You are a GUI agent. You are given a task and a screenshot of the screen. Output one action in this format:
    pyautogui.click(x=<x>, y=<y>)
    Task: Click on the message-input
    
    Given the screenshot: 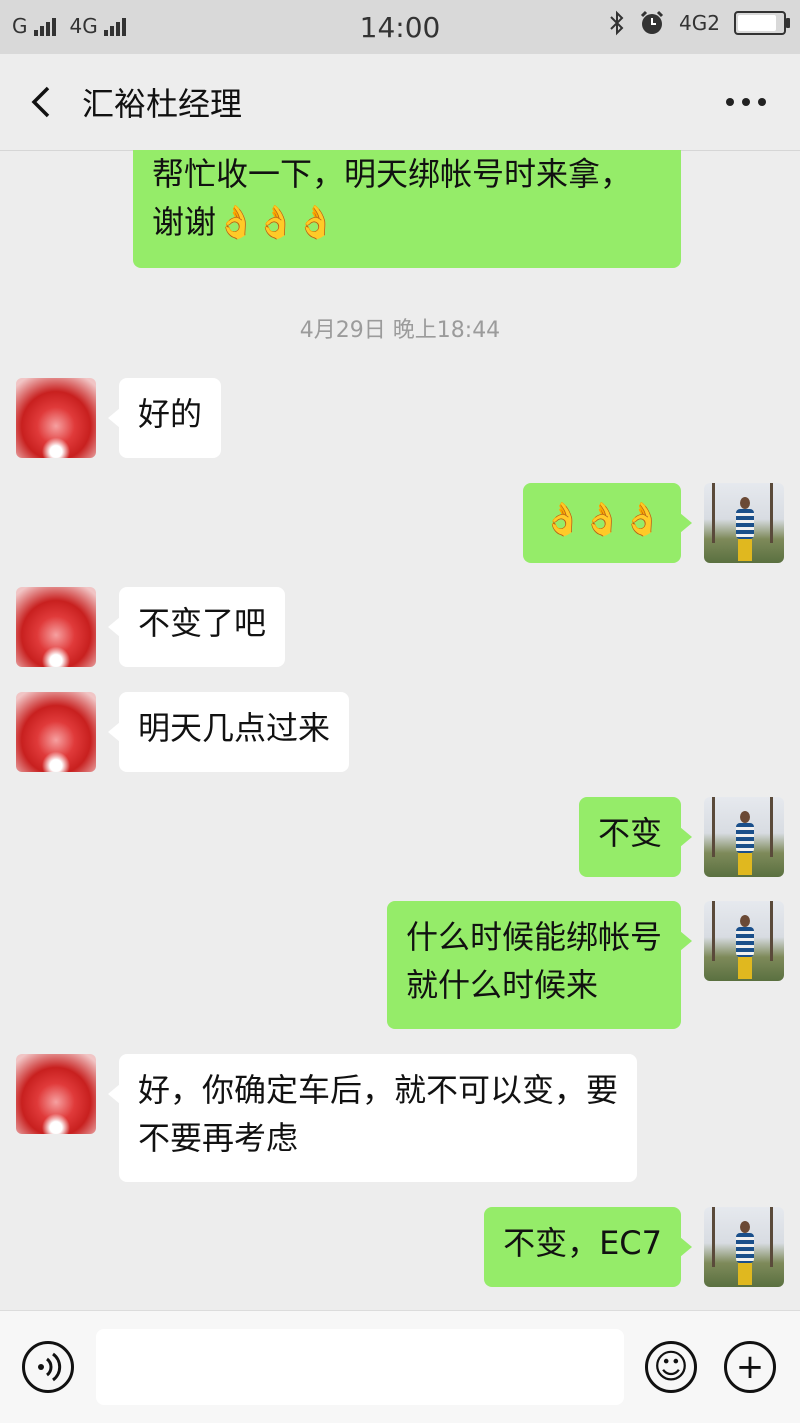 What is the action you would take?
    pyautogui.click(x=360, y=1367)
    